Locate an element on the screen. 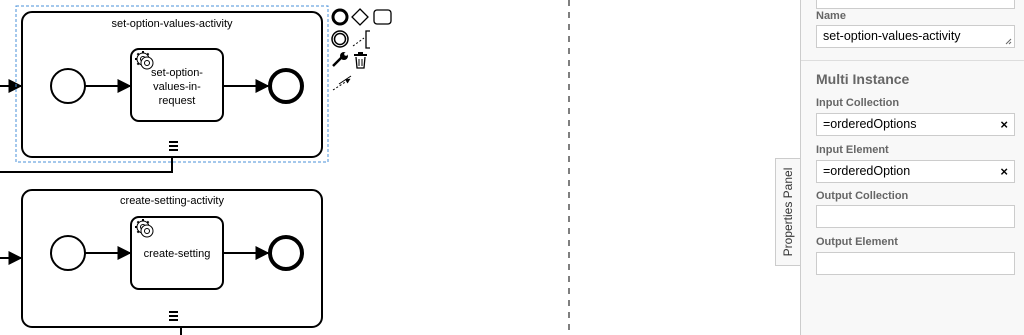 This screenshot has width=1024, height=335. task-label-line-1: create-setting is located at coordinates (177, 254).